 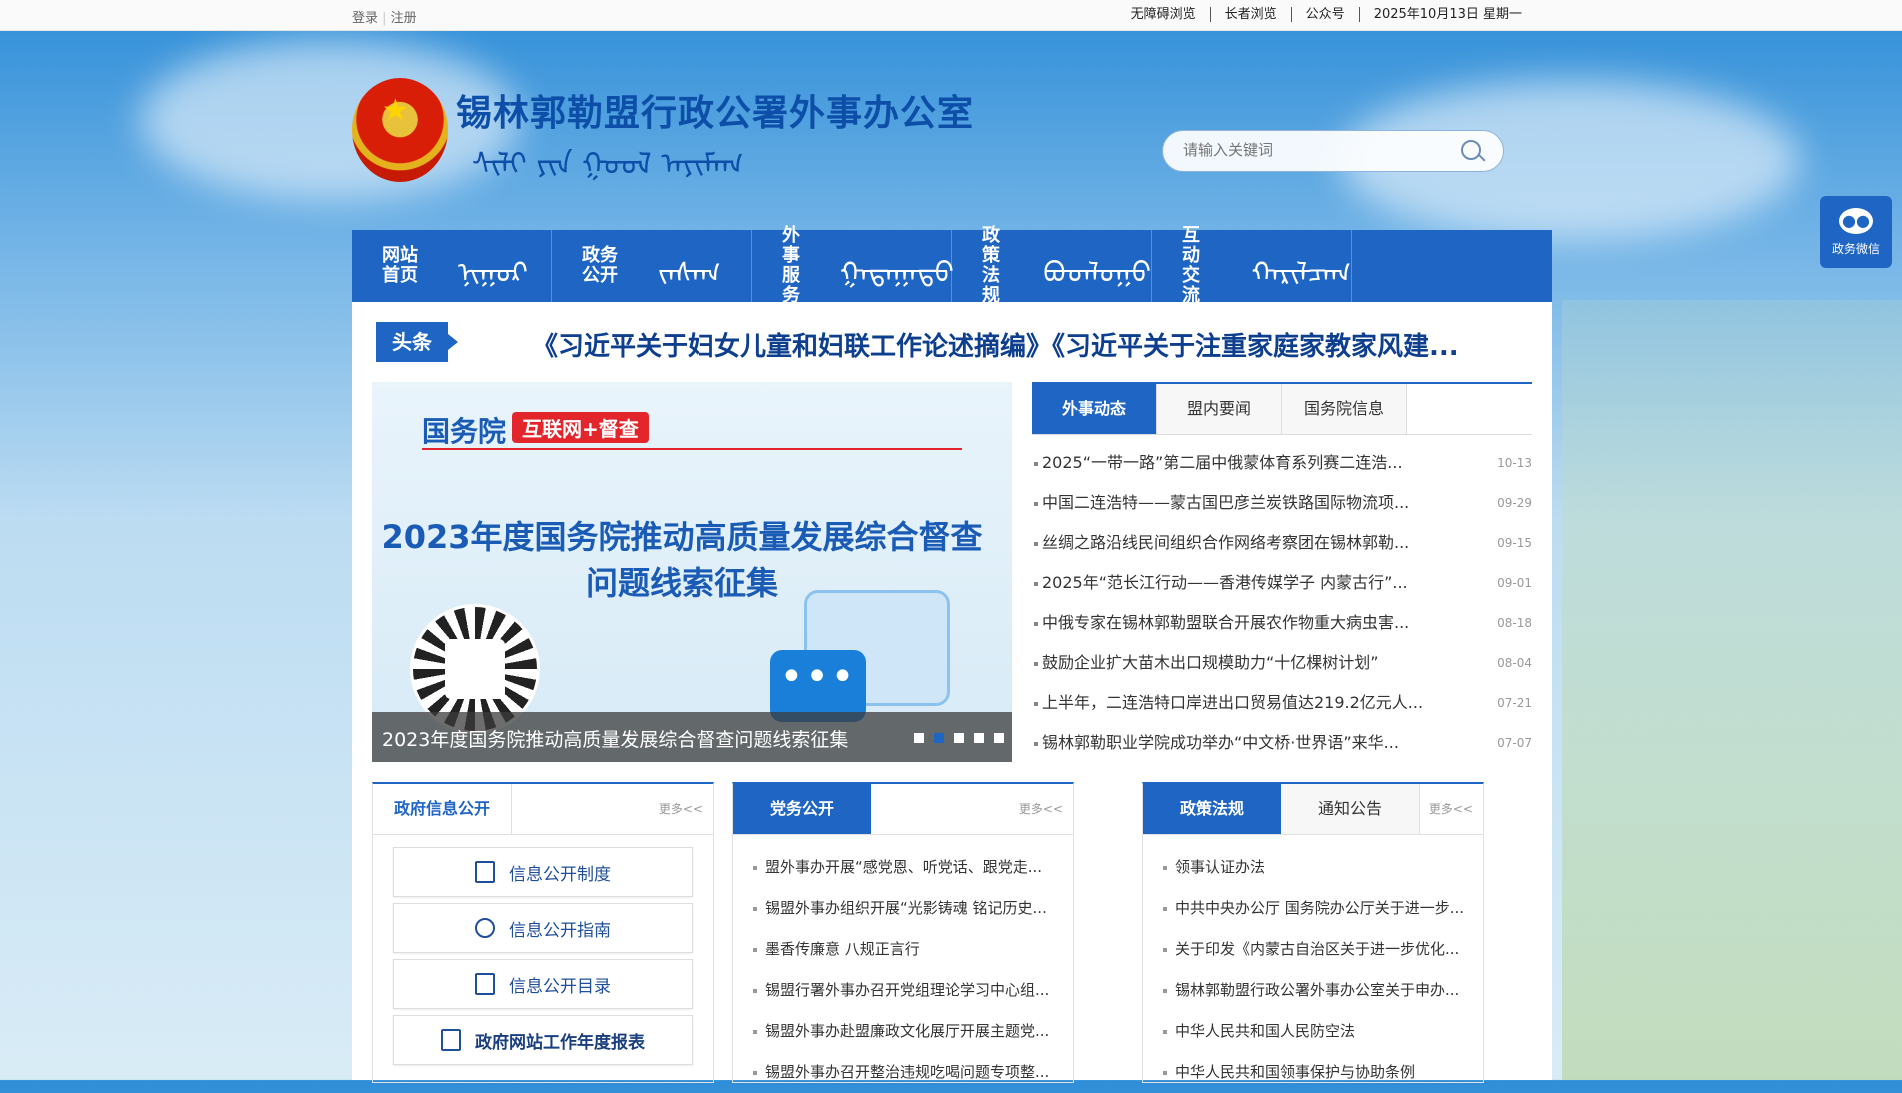 I want to click on button-label: 信息公开制度, so click(x=560, y=874).